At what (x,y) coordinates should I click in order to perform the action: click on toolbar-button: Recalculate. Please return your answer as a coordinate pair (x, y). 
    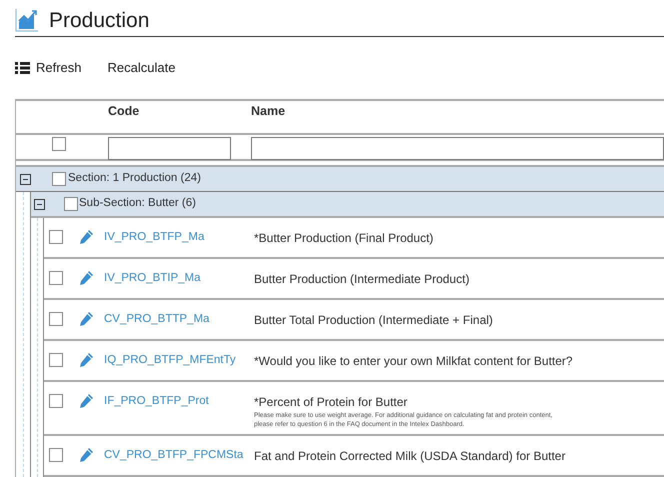
    Looking at the image, I should click on (142, 68).